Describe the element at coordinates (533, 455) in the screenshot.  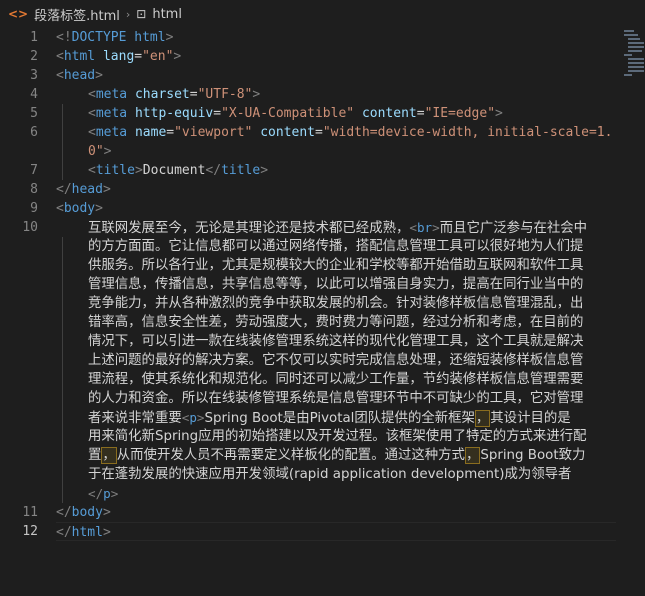
I see `text-token: Spring Boot致力` at that location.